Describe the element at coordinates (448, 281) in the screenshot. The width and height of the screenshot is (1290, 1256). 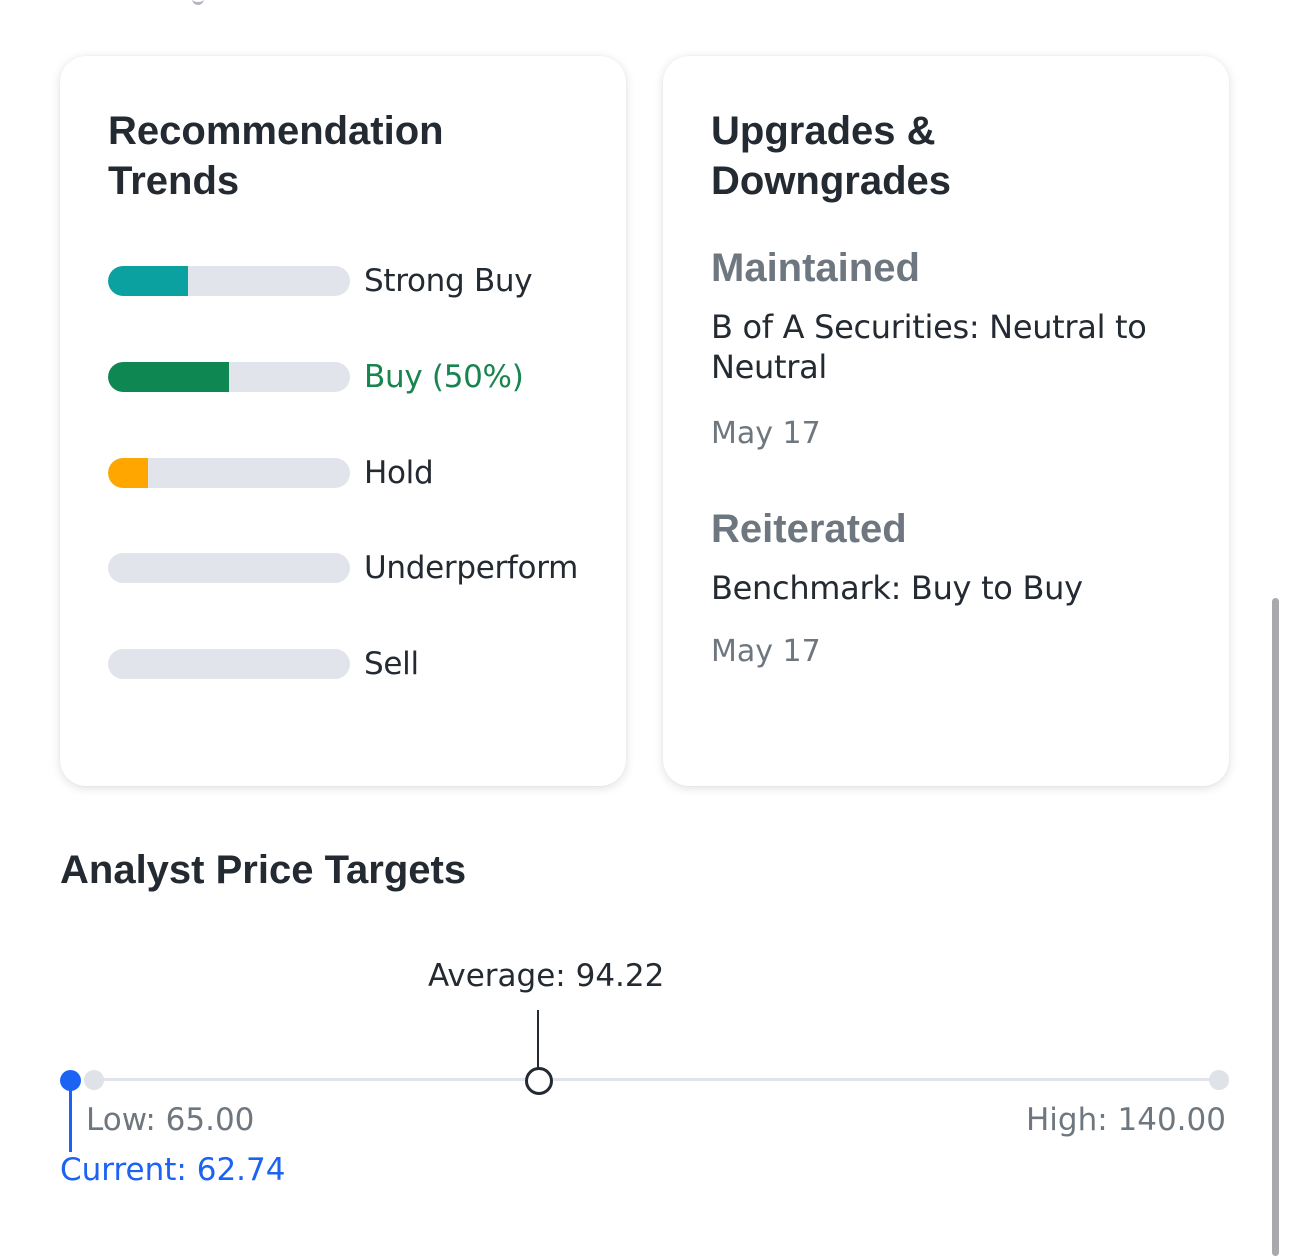
I see `trend-label: Strong Buy` at that location.